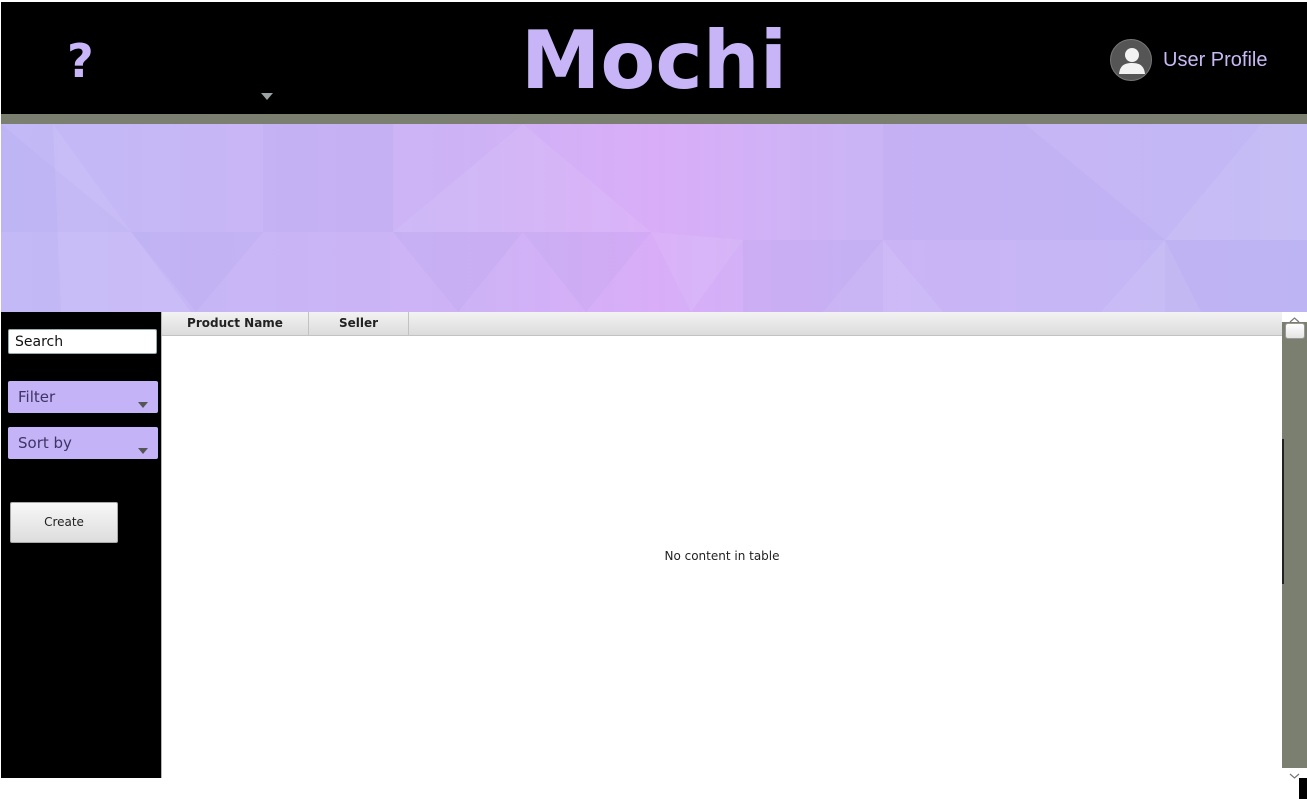 The height and width of the screenshot is (799, 1307). Describe the element at coordinates (1295, 331) in the screenshot. I see `scroll-thumb` at that location.